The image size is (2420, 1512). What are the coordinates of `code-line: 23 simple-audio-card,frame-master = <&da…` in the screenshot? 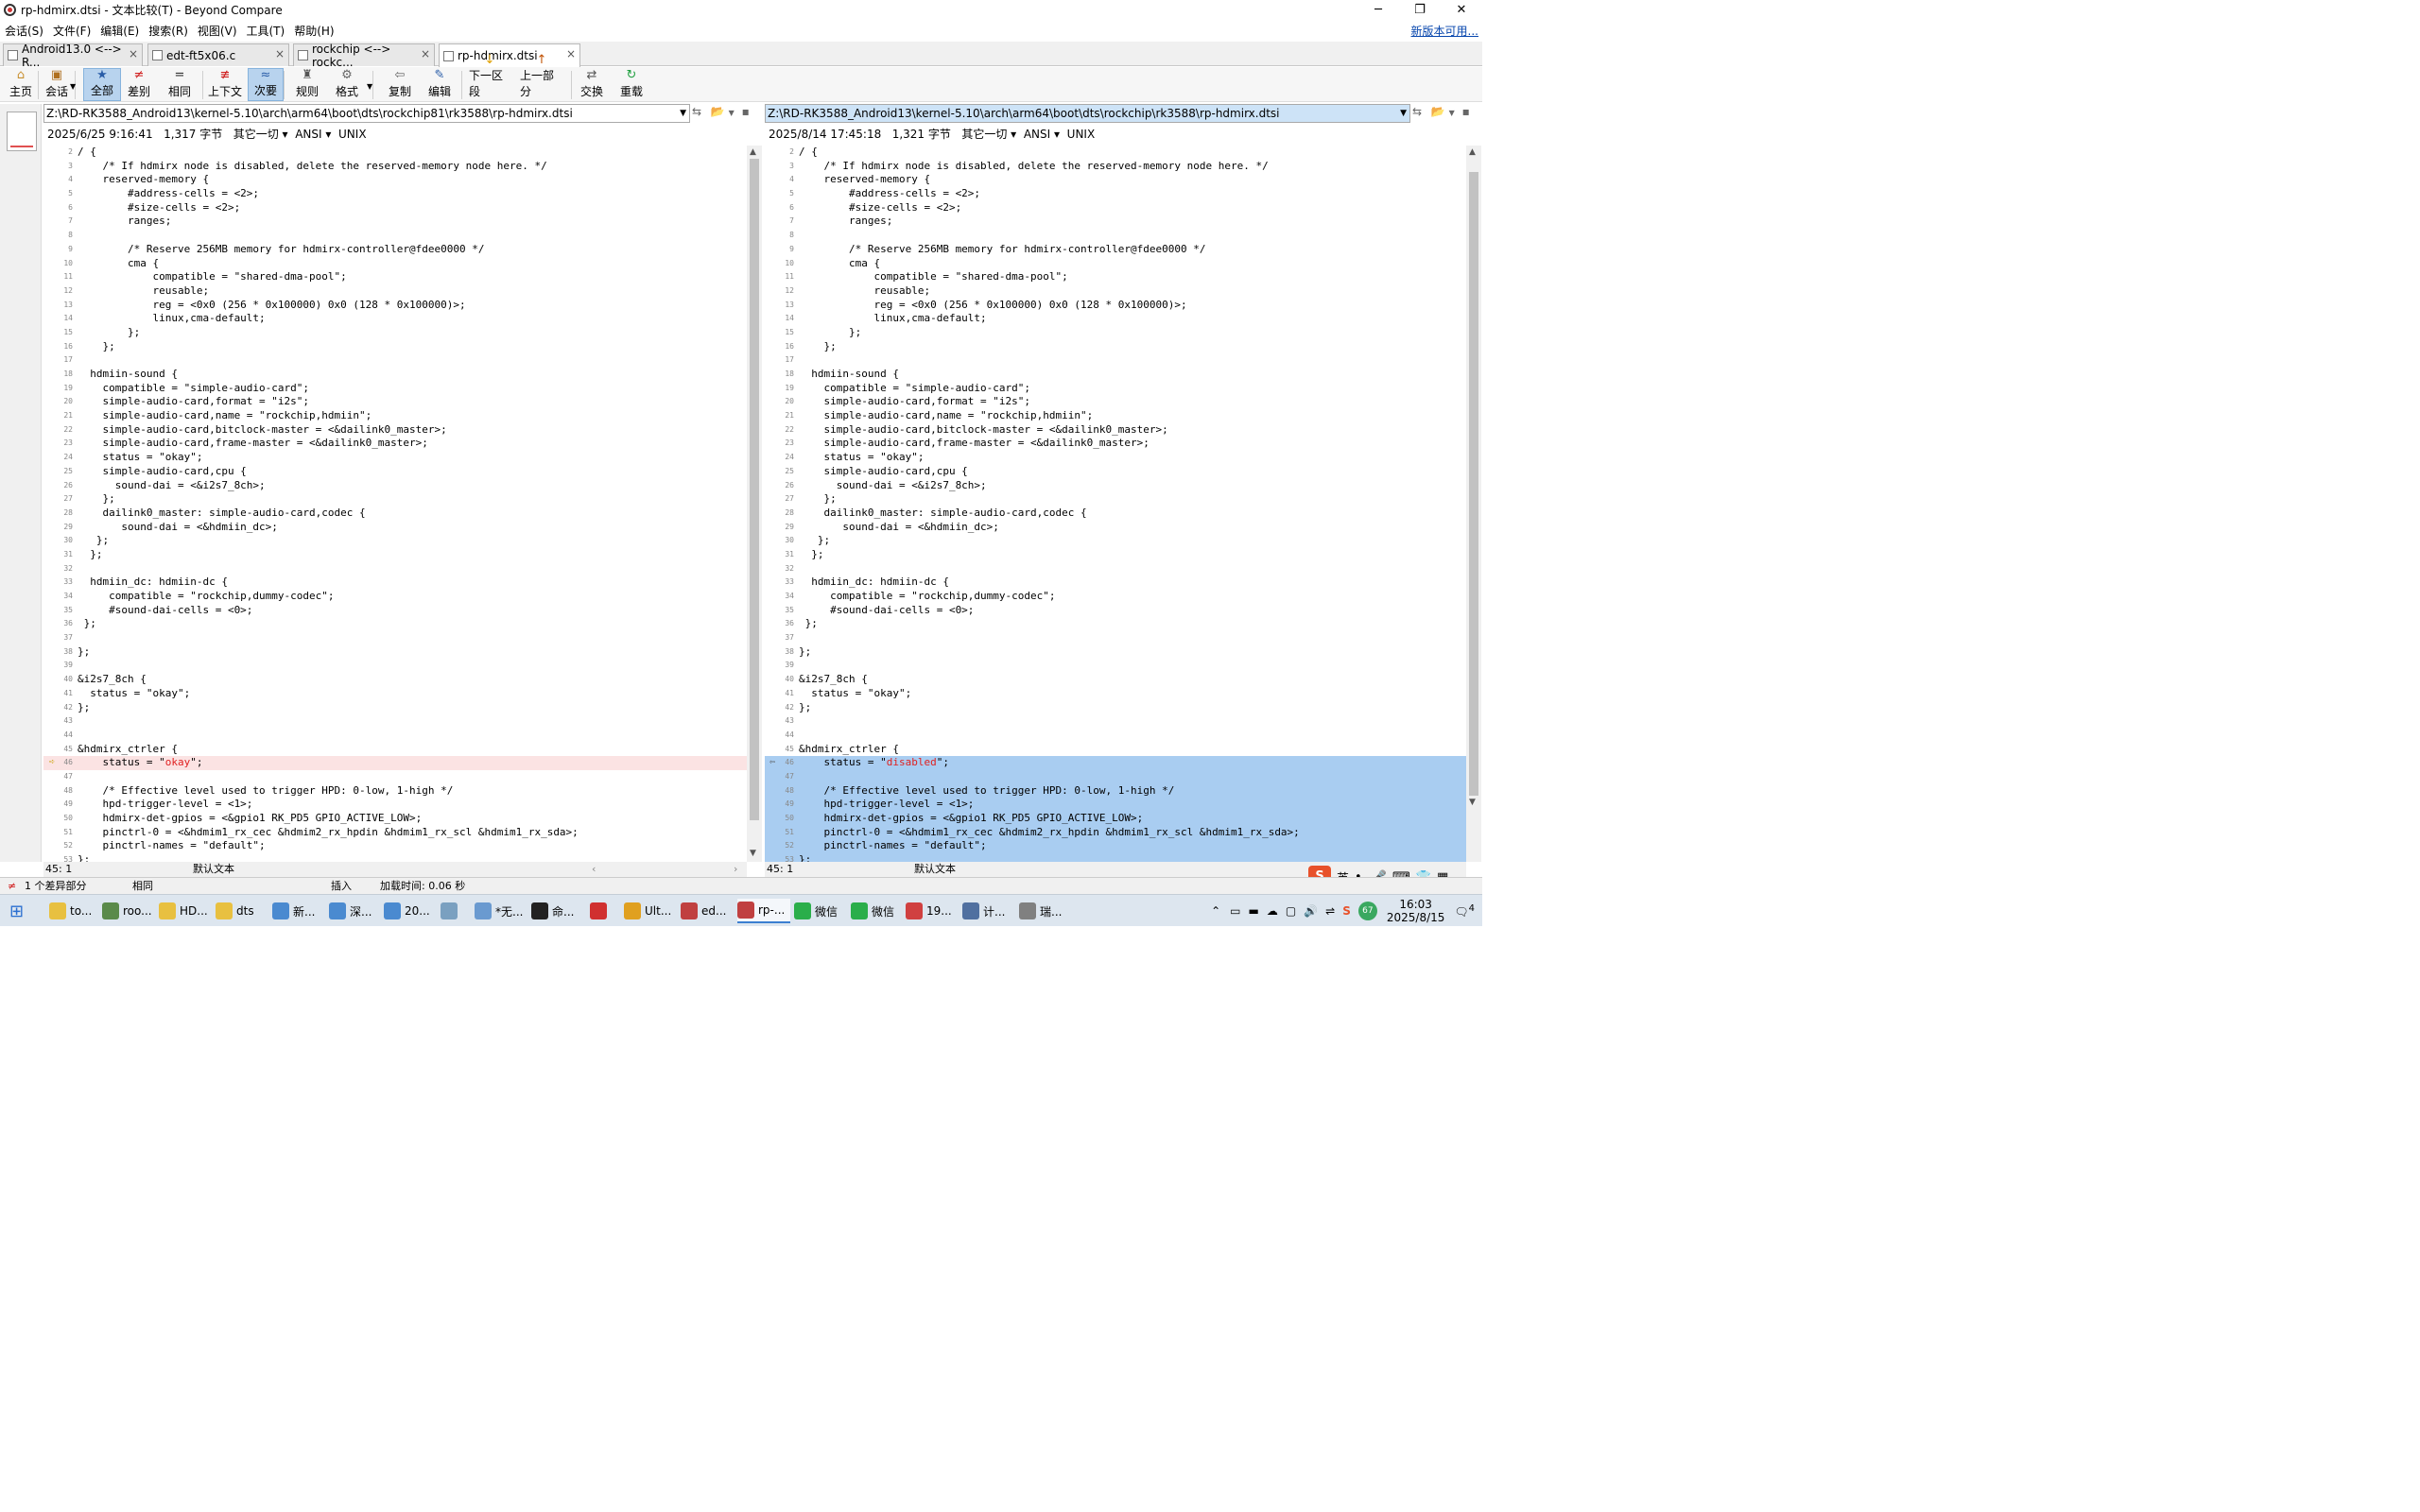 It's located at (1115, 444).